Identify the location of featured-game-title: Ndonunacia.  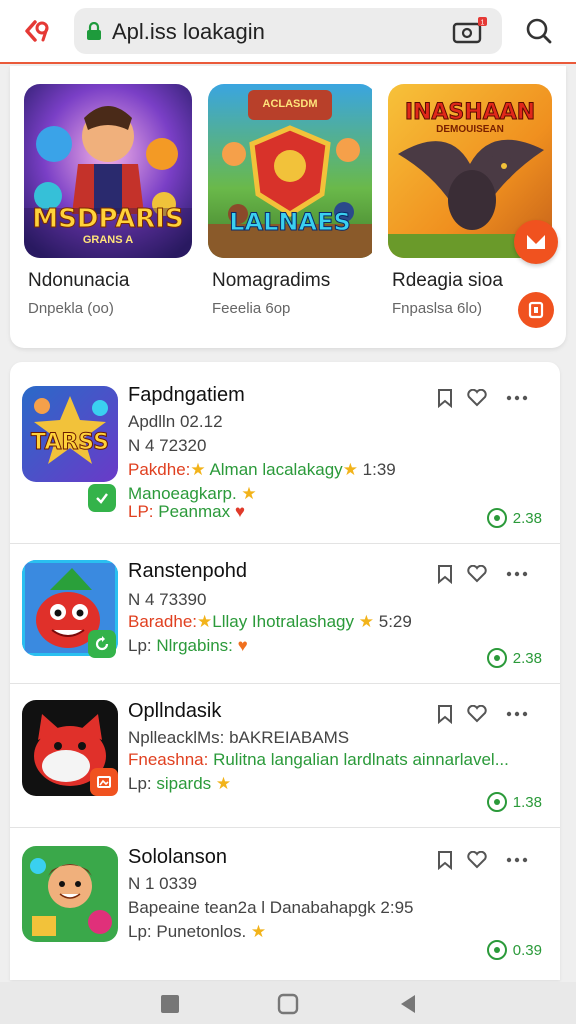
(79, 280).